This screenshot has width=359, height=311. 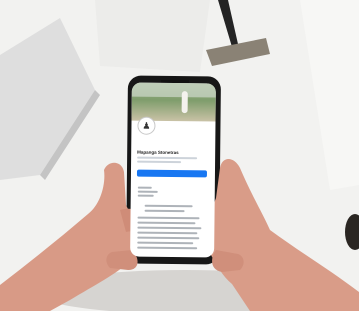 What do you see at coordinates (184, 102) in the screenshot?
I see `cover-figure` at bounding box center [184, 102].